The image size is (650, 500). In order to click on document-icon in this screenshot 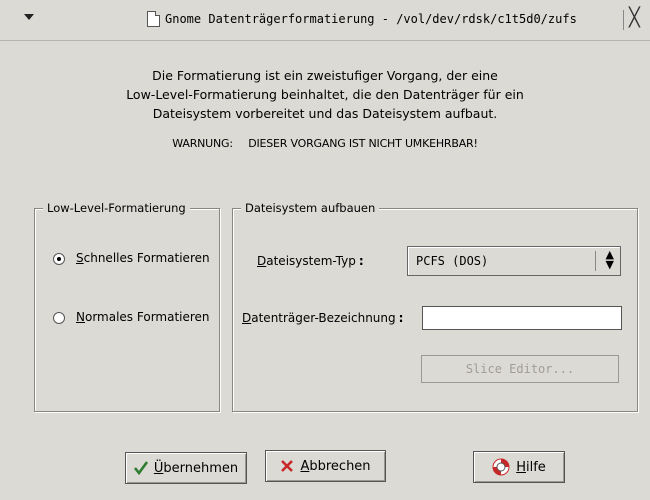, I will do `click(153, 19)`.